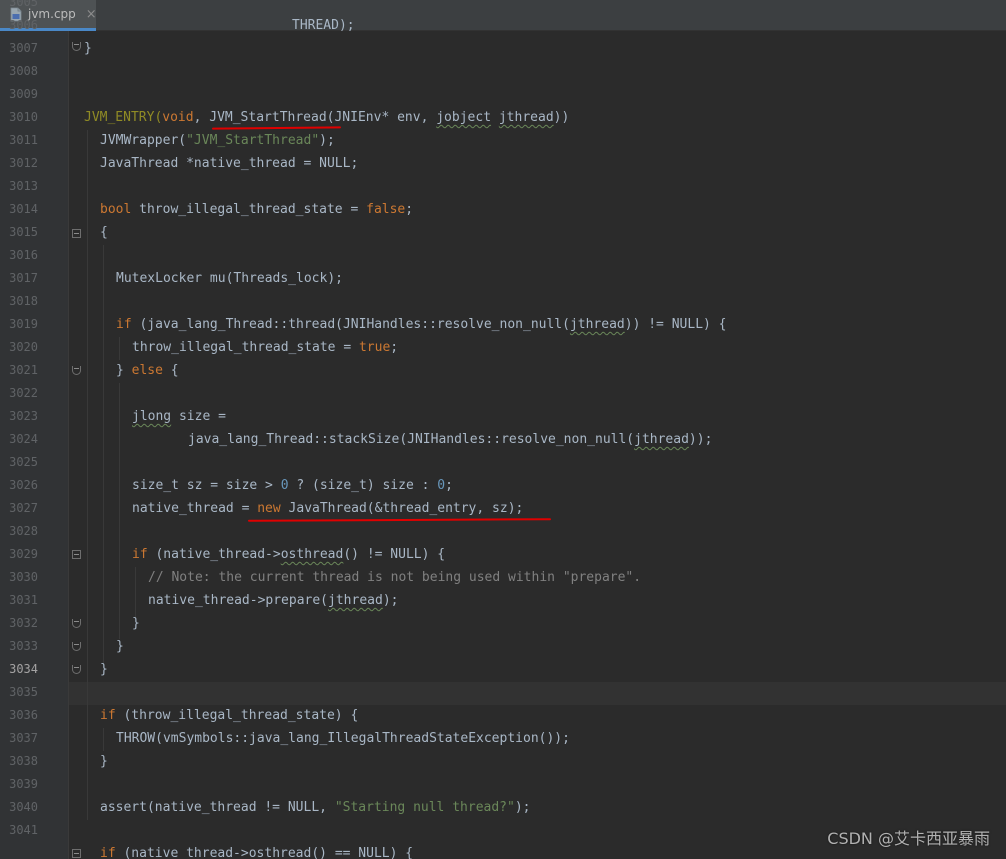 Image resolution: width=1006 pixels, height=859 pixels. Describe the element at coordinates (363, 485) in the screenshot. I see `code-token: ? (size_t) size :` at that location.